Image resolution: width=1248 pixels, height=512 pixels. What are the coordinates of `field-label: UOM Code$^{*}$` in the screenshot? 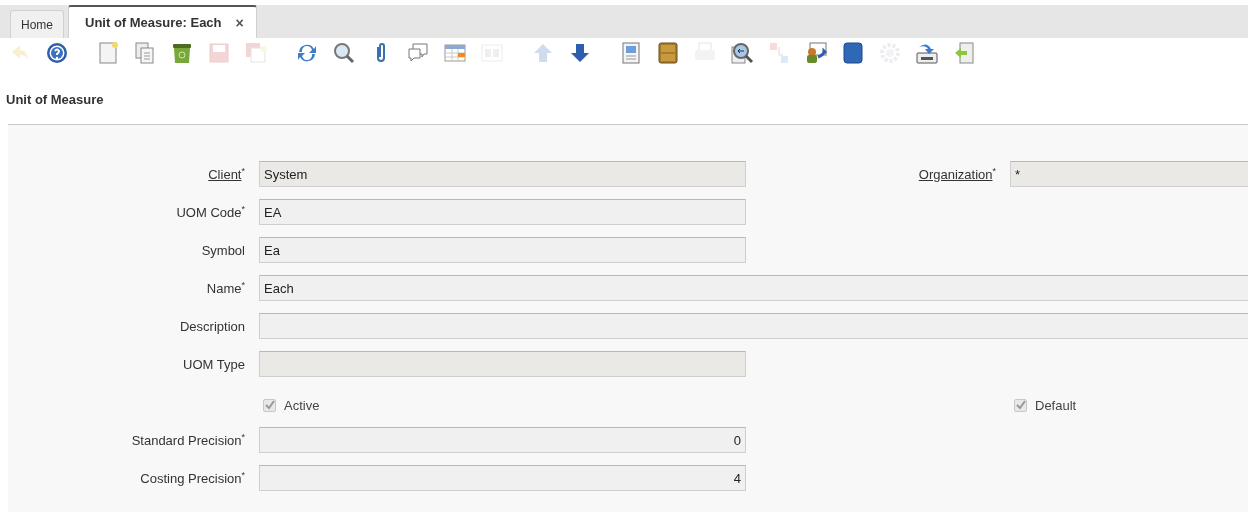 It's located at (211, 212).